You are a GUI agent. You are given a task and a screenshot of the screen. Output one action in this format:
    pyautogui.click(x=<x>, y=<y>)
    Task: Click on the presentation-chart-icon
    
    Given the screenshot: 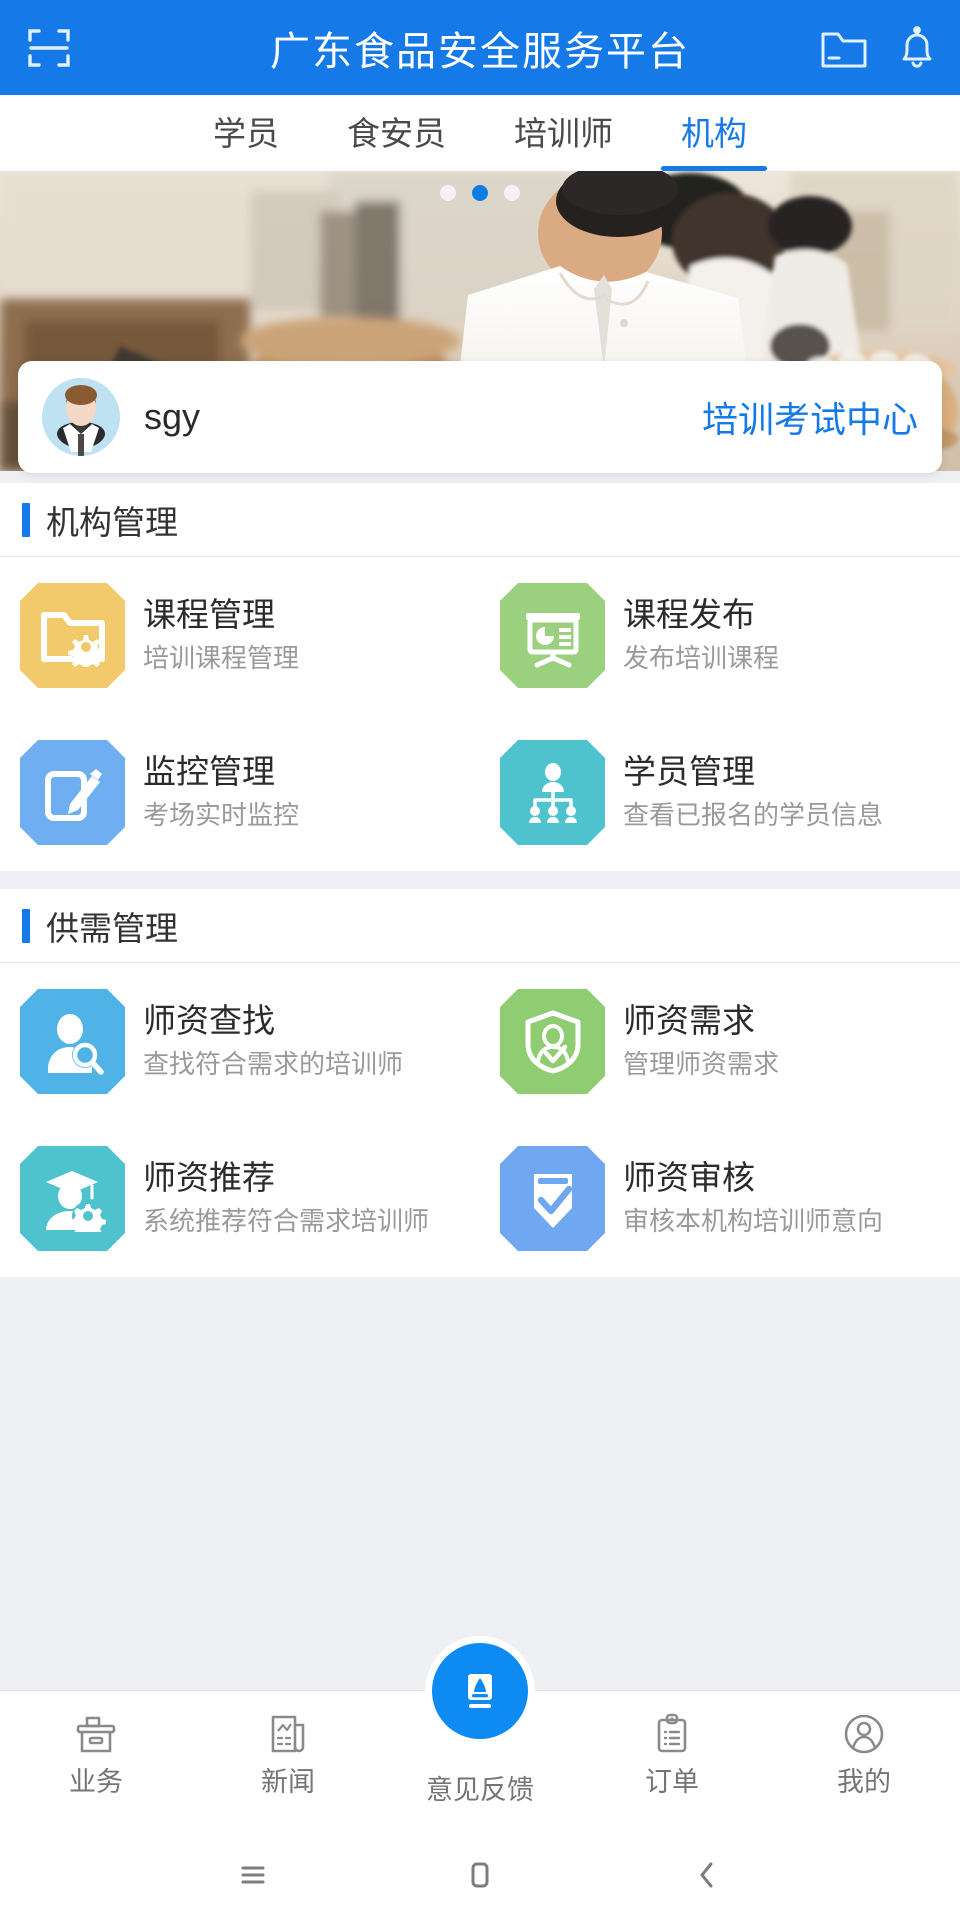 What is the action you would take?
    pyautogui.click(x=552, y=635)
    